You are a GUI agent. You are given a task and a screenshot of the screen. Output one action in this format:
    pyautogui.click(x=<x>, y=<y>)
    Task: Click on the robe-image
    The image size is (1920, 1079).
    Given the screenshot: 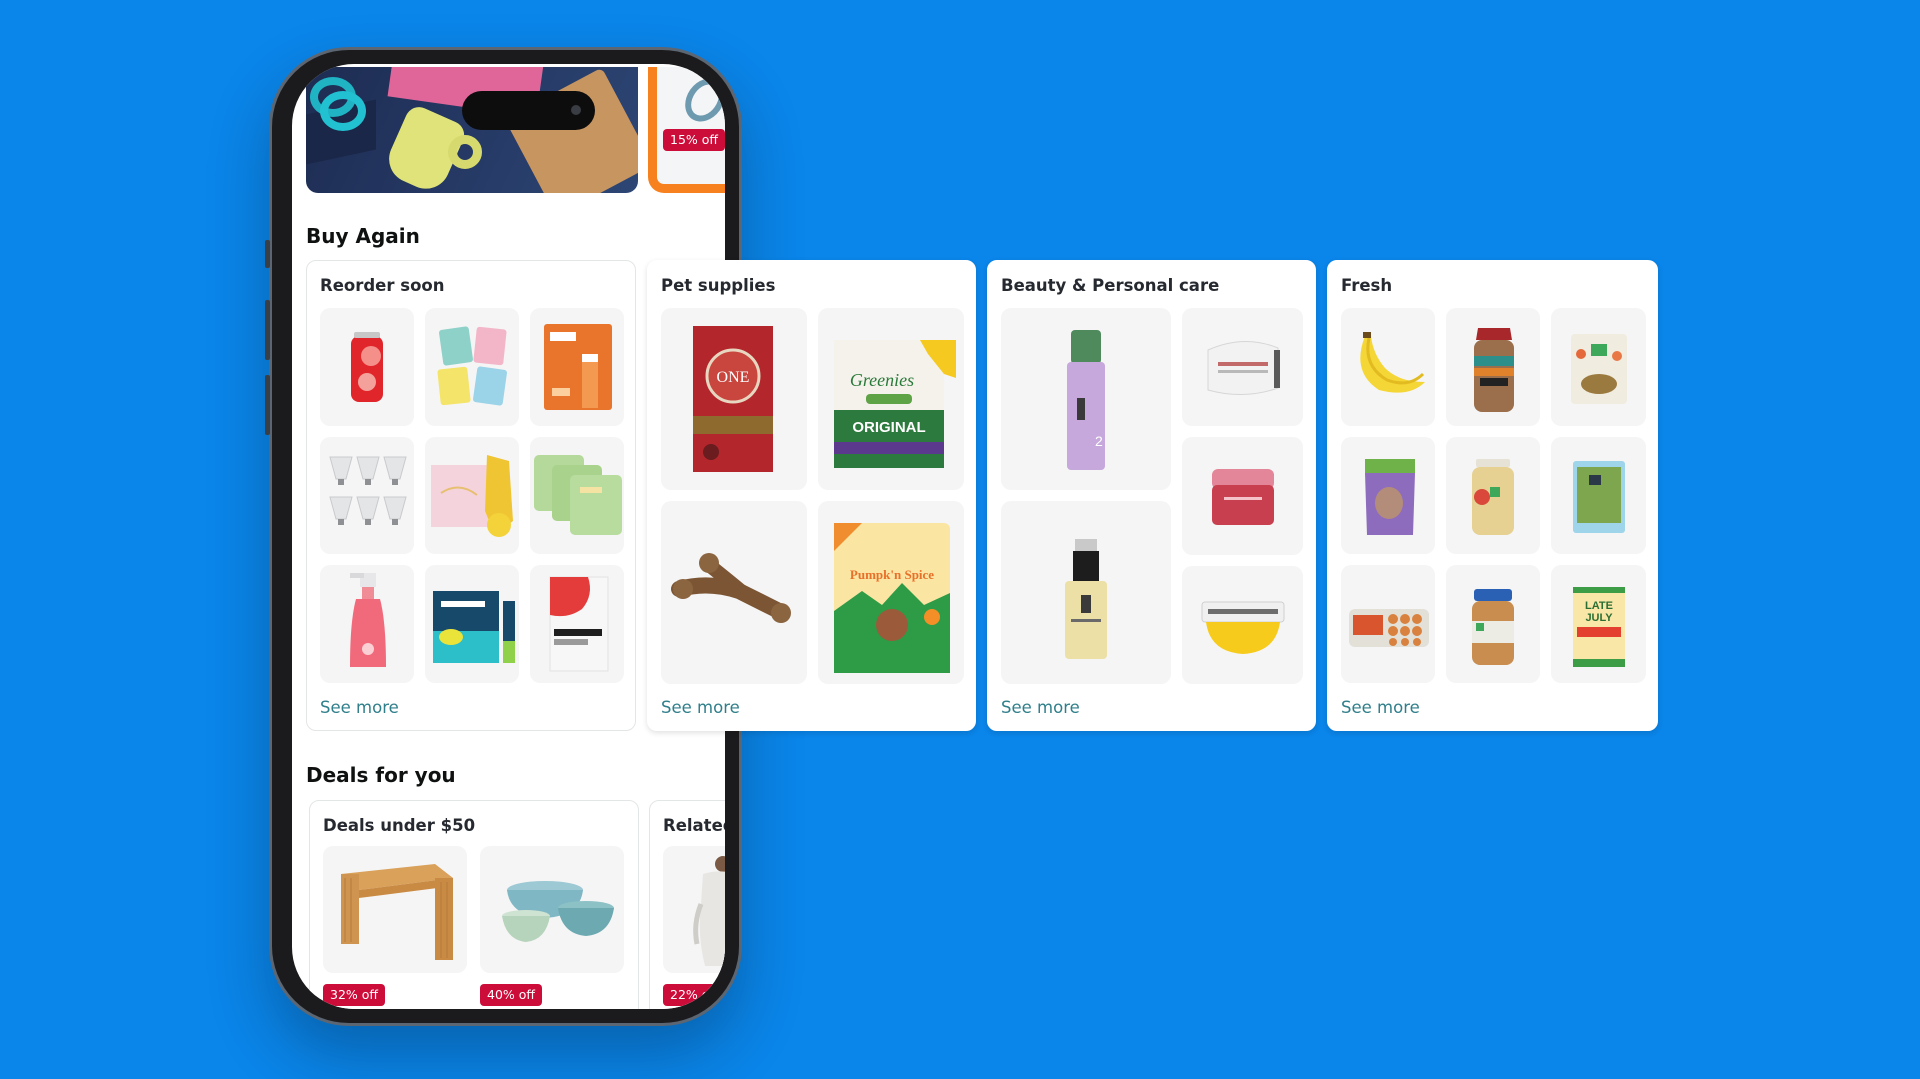 What is the action you would take?
    pyautogui.click(x=709, y=911)
    